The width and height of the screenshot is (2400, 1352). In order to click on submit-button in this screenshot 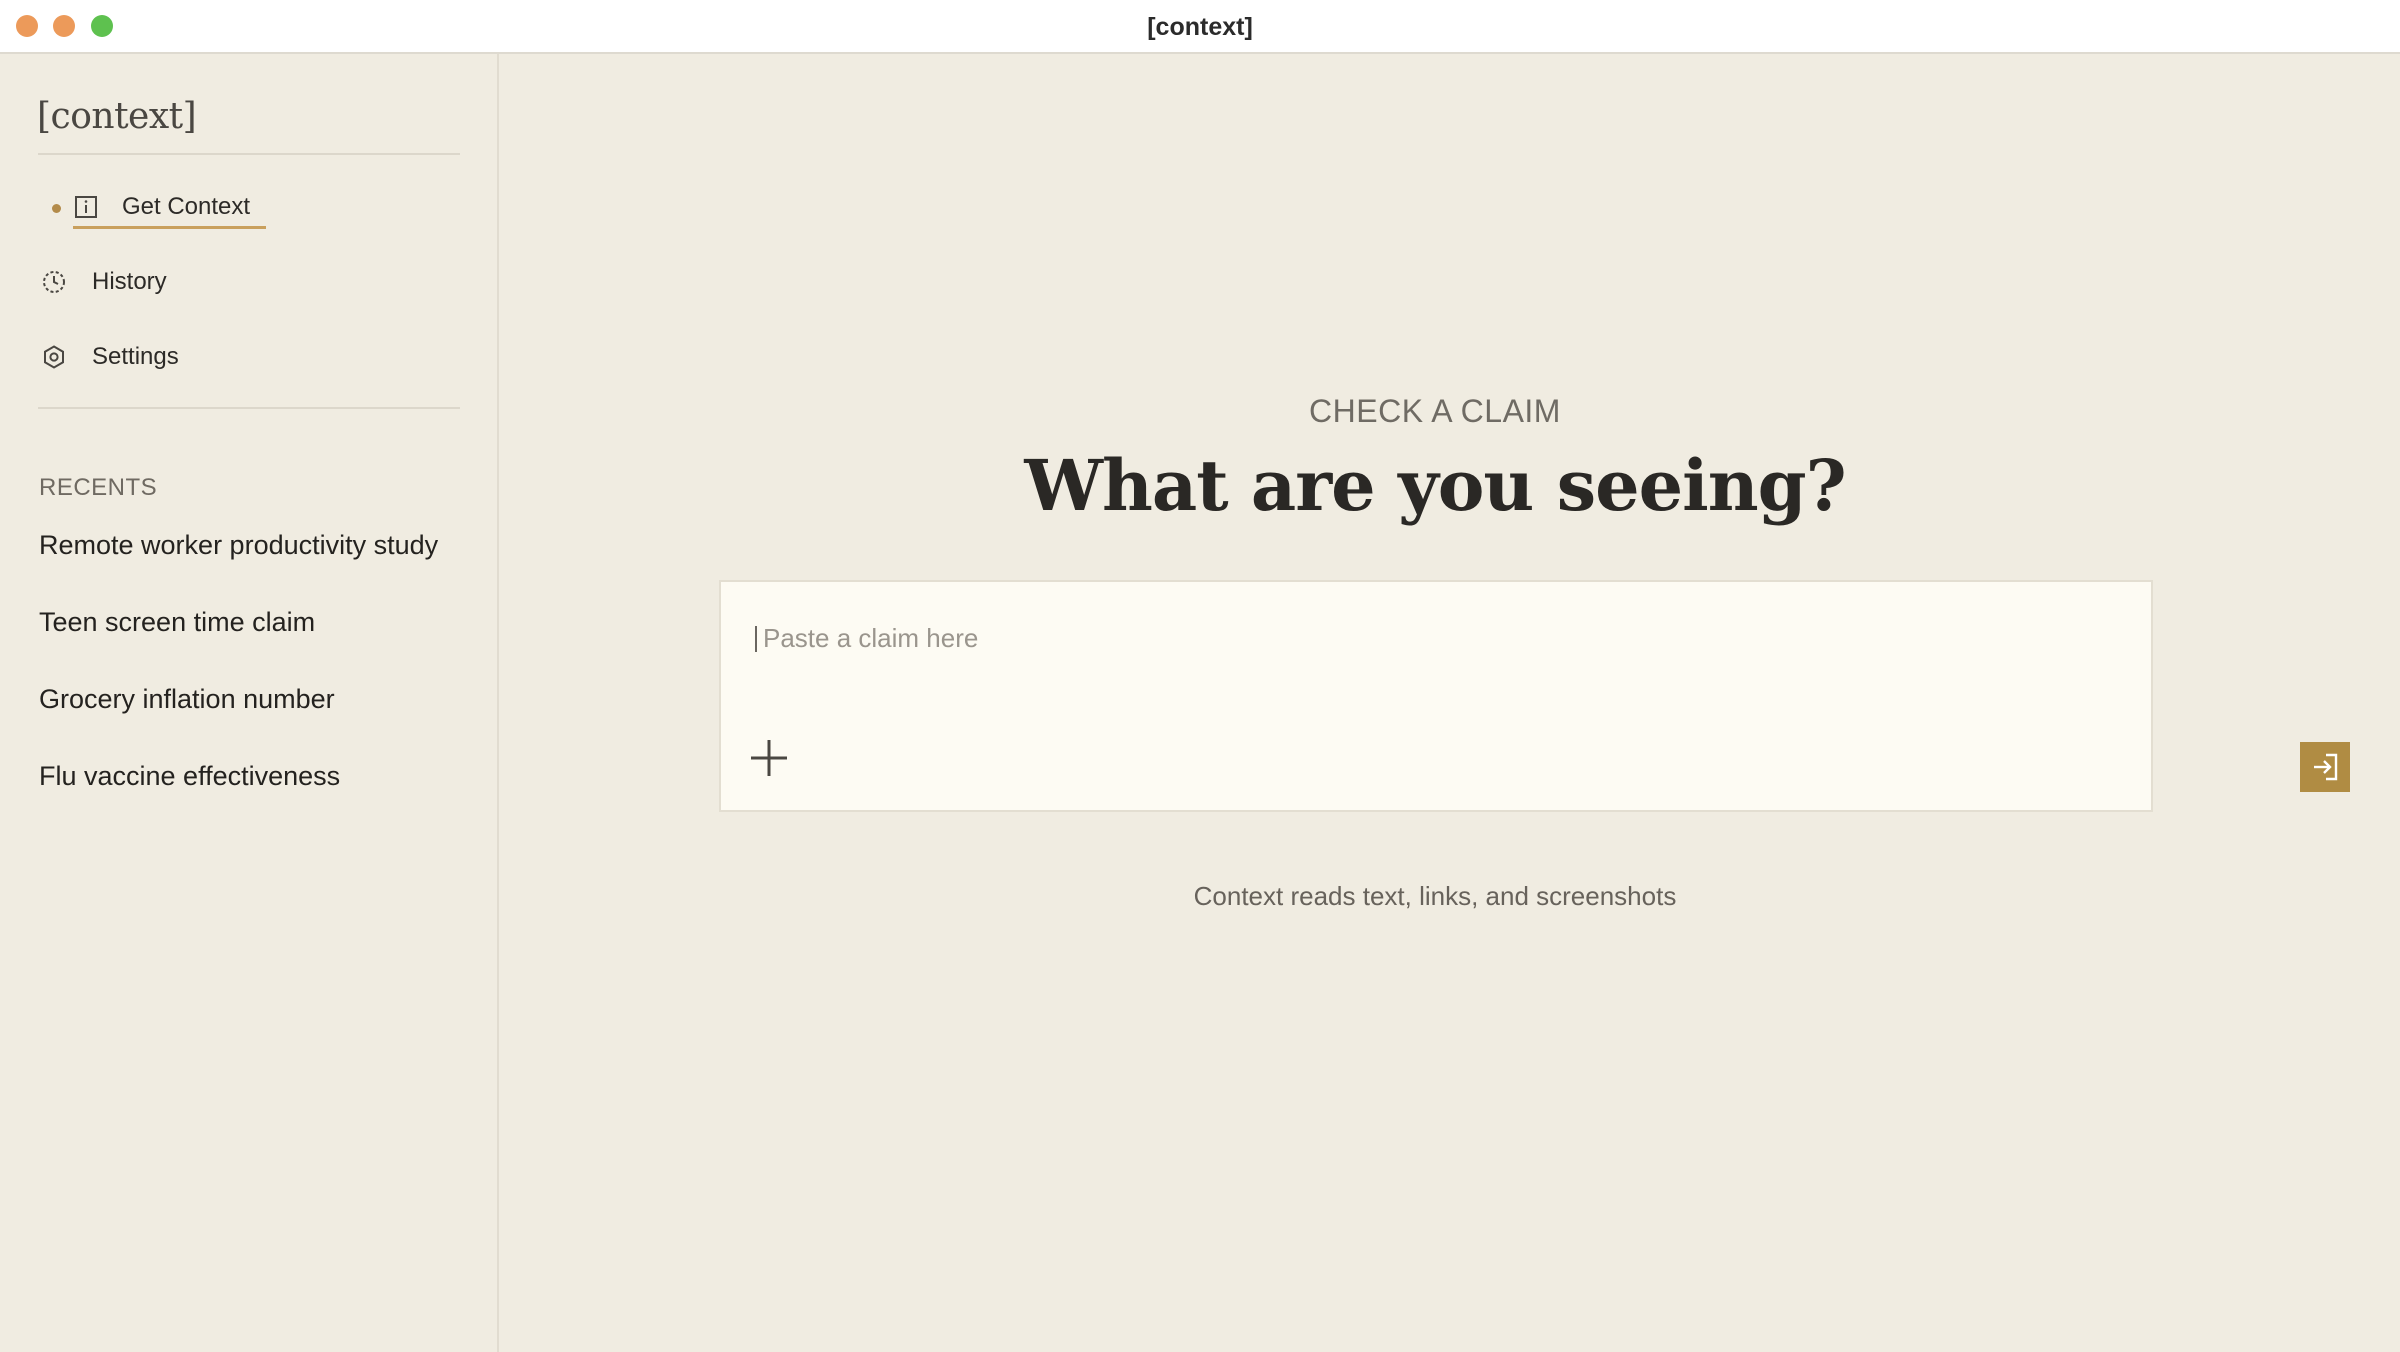, I will do `click(2325, 767)`.